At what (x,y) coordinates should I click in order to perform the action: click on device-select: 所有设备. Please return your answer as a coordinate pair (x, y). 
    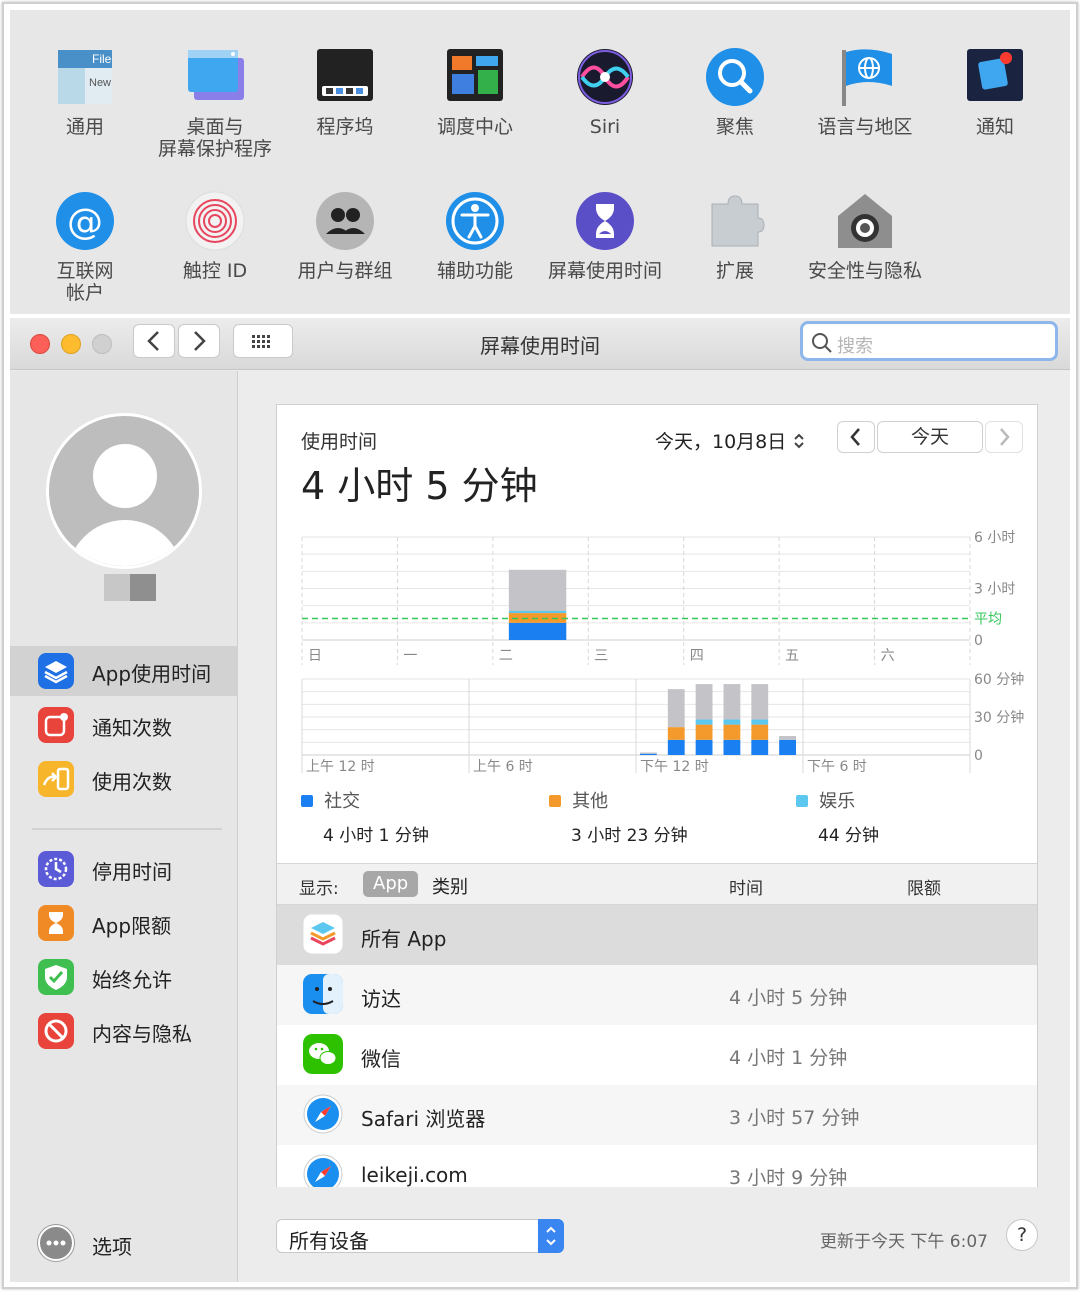
    Looking at the image, I should click on (420, 1236).